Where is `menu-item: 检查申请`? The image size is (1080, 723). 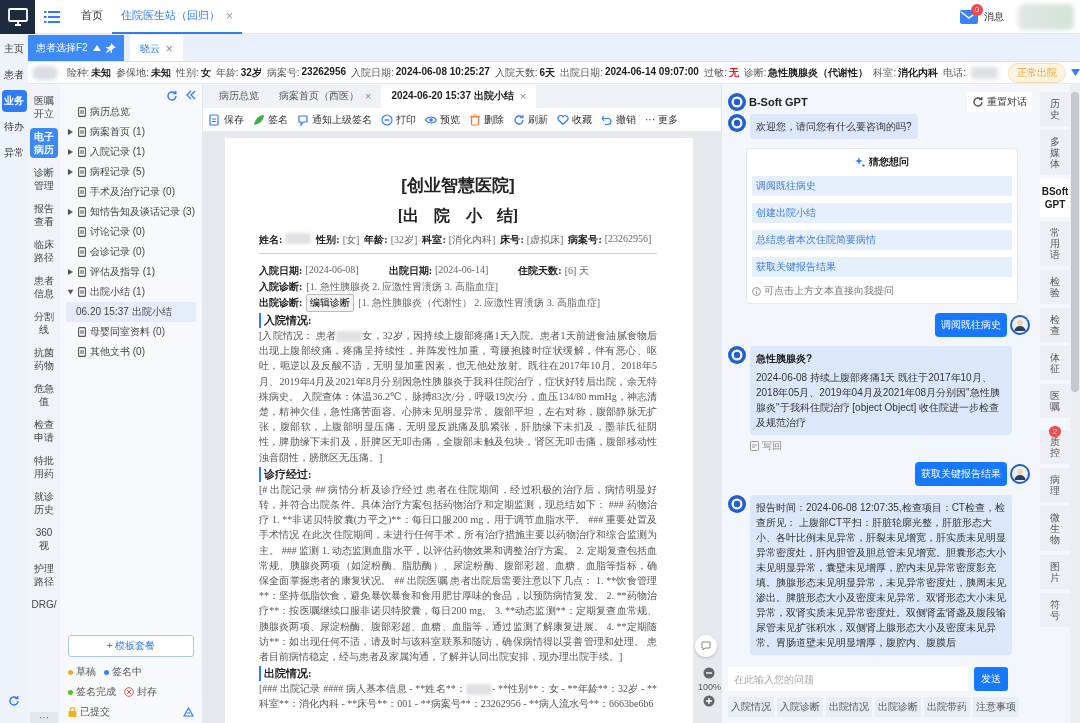
menu-item: 检查申请 is located at coordinates (44, 431).